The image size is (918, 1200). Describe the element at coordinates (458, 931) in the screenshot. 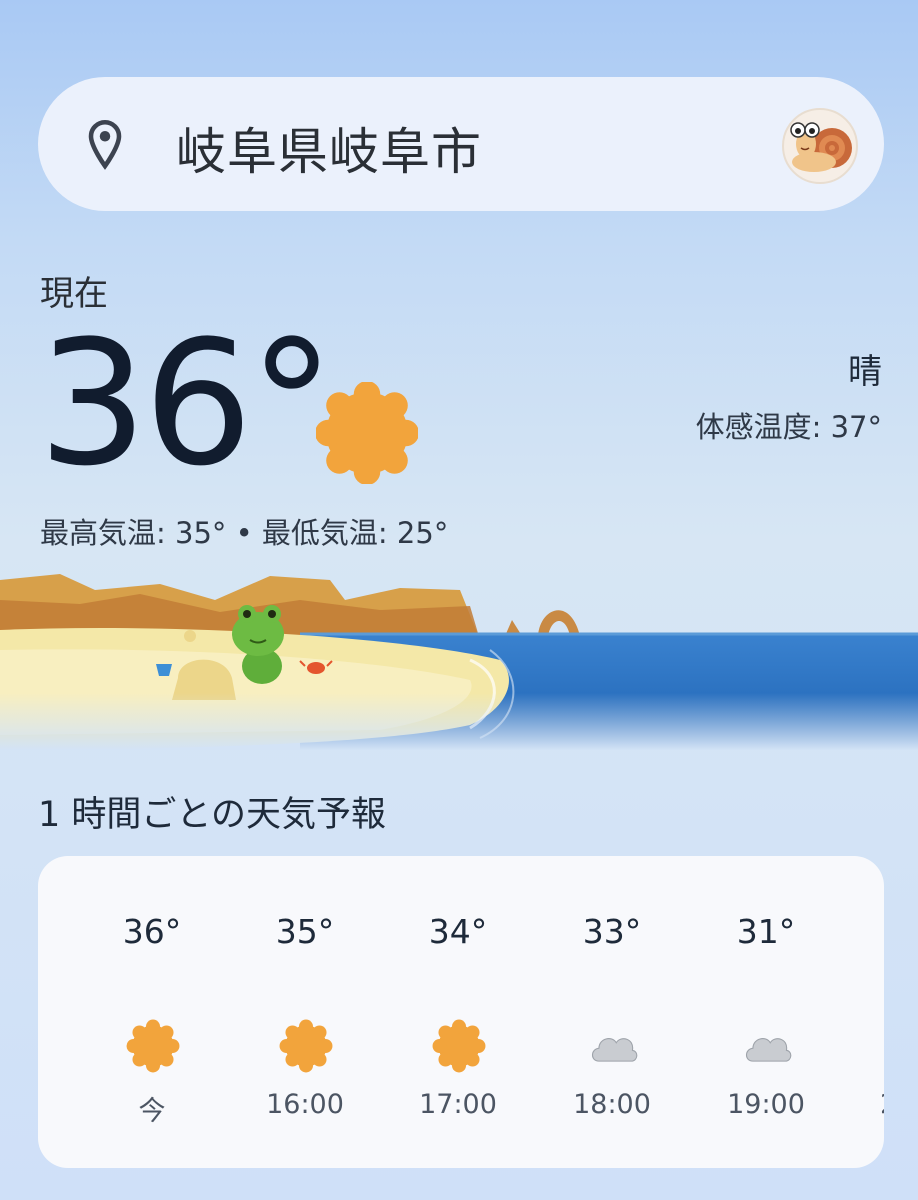

I see `hourly-temp: 34°` at that location.